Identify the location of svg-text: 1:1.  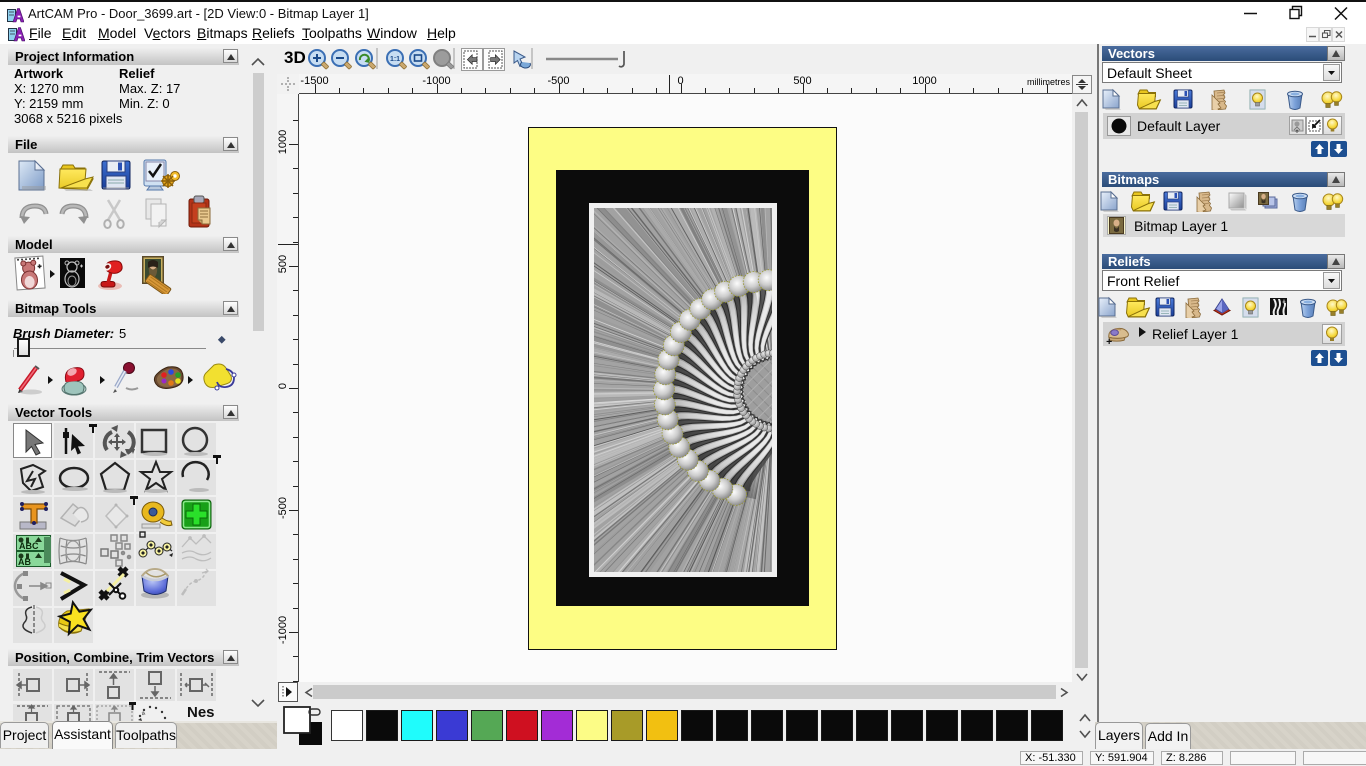
(395, 59).